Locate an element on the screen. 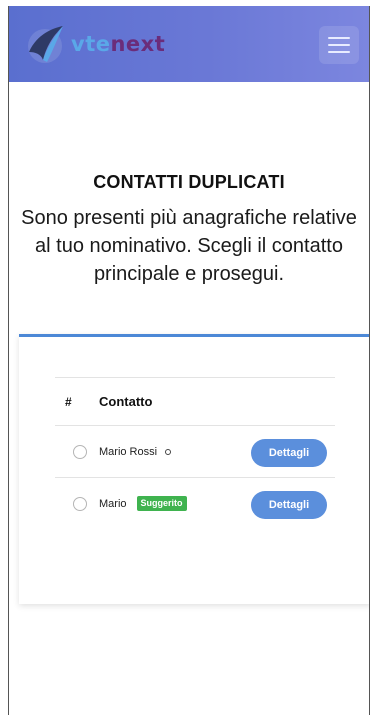 The image size is (375, 715). contact-name: Mario Rossi is located at coordinates (128, 451).